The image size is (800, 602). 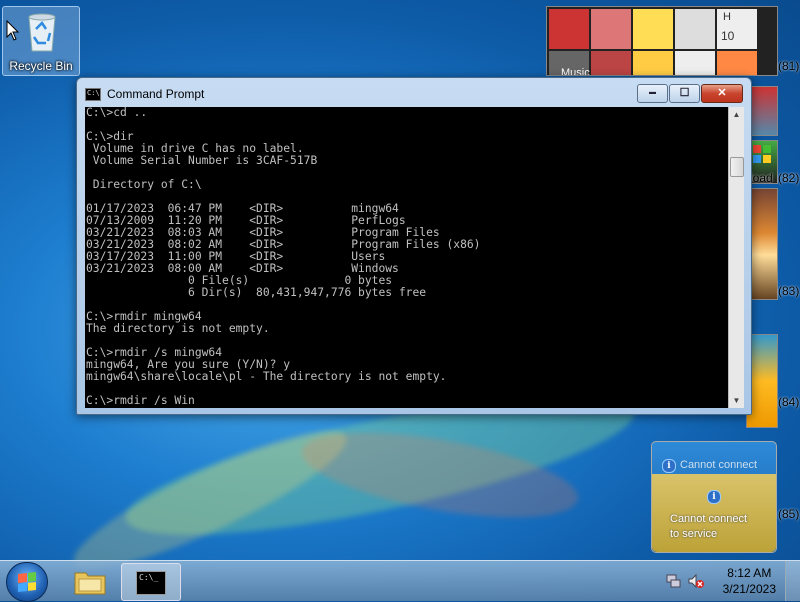 I want to click on minimize-button: ▬, so click(x=652, y=93).